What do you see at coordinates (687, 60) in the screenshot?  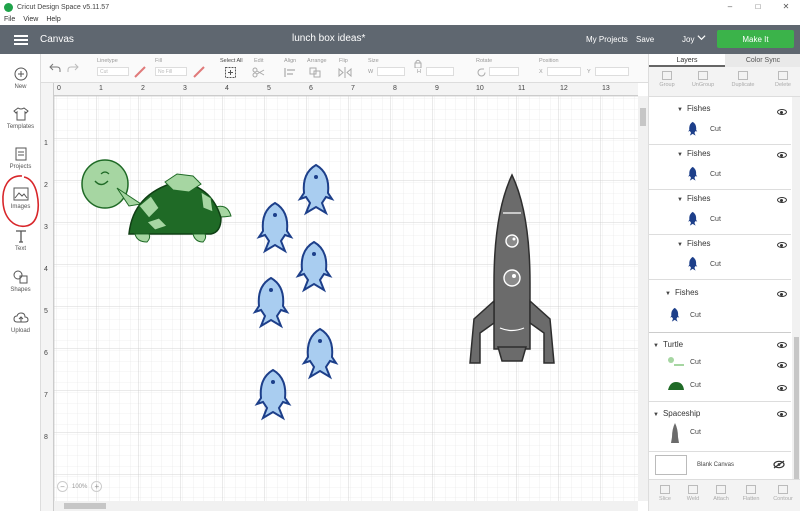 I see `tab-layers: Layers` at bounding box center [687, 60].